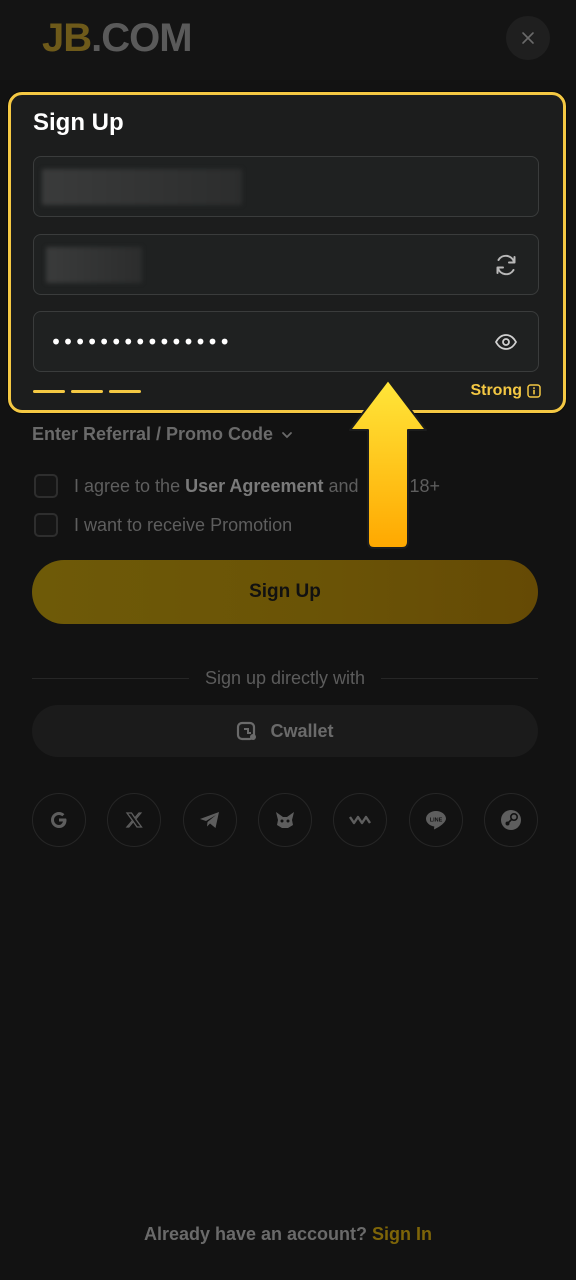 The image size is (576, 1280). Describe the element at coordinates (142, 187) in the screenshot. I see `username-redacted` at that location.